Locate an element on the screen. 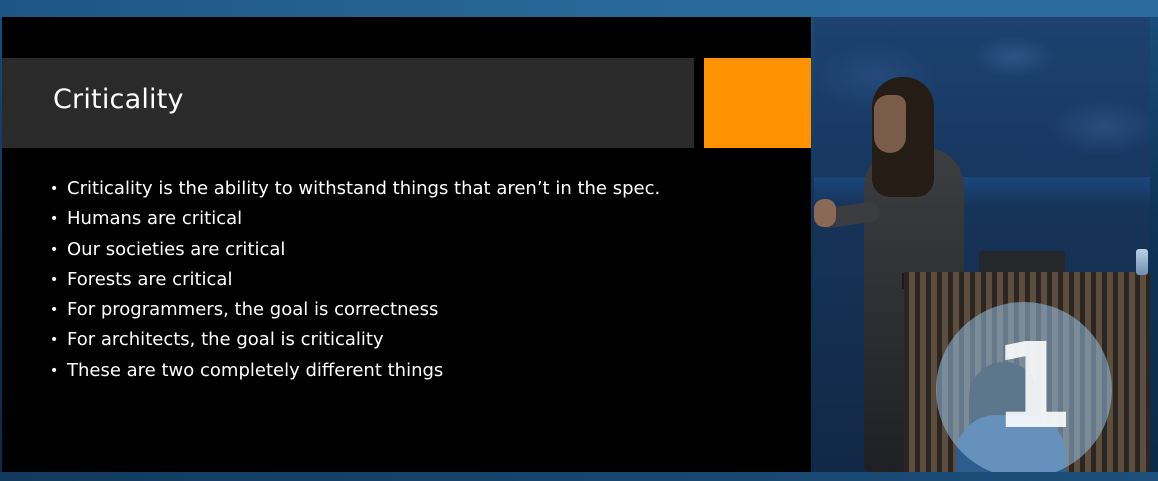 The height and width of the screenshot is (481, 1158). slide-accent-block is located at coordinates (757, 103).